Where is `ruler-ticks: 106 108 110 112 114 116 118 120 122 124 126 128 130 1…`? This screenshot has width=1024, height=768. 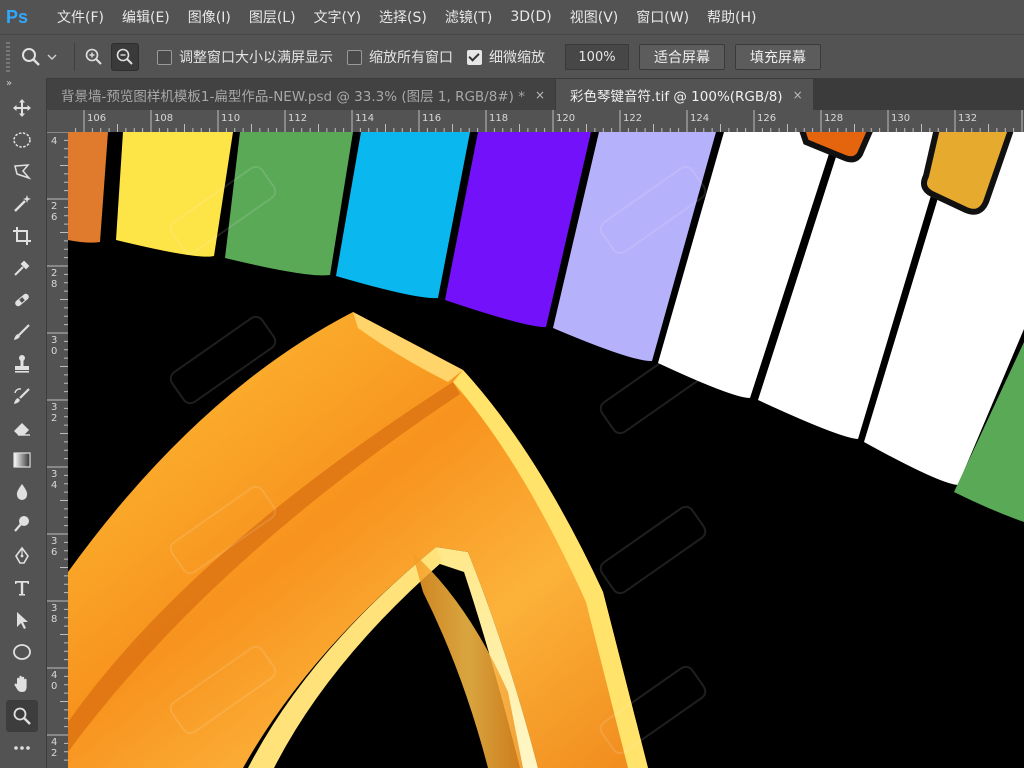 ruler-ticks: 106 108 110 112 114 116 118 120 122 124 126 128 130 1… is located at coordinates (549, 121).